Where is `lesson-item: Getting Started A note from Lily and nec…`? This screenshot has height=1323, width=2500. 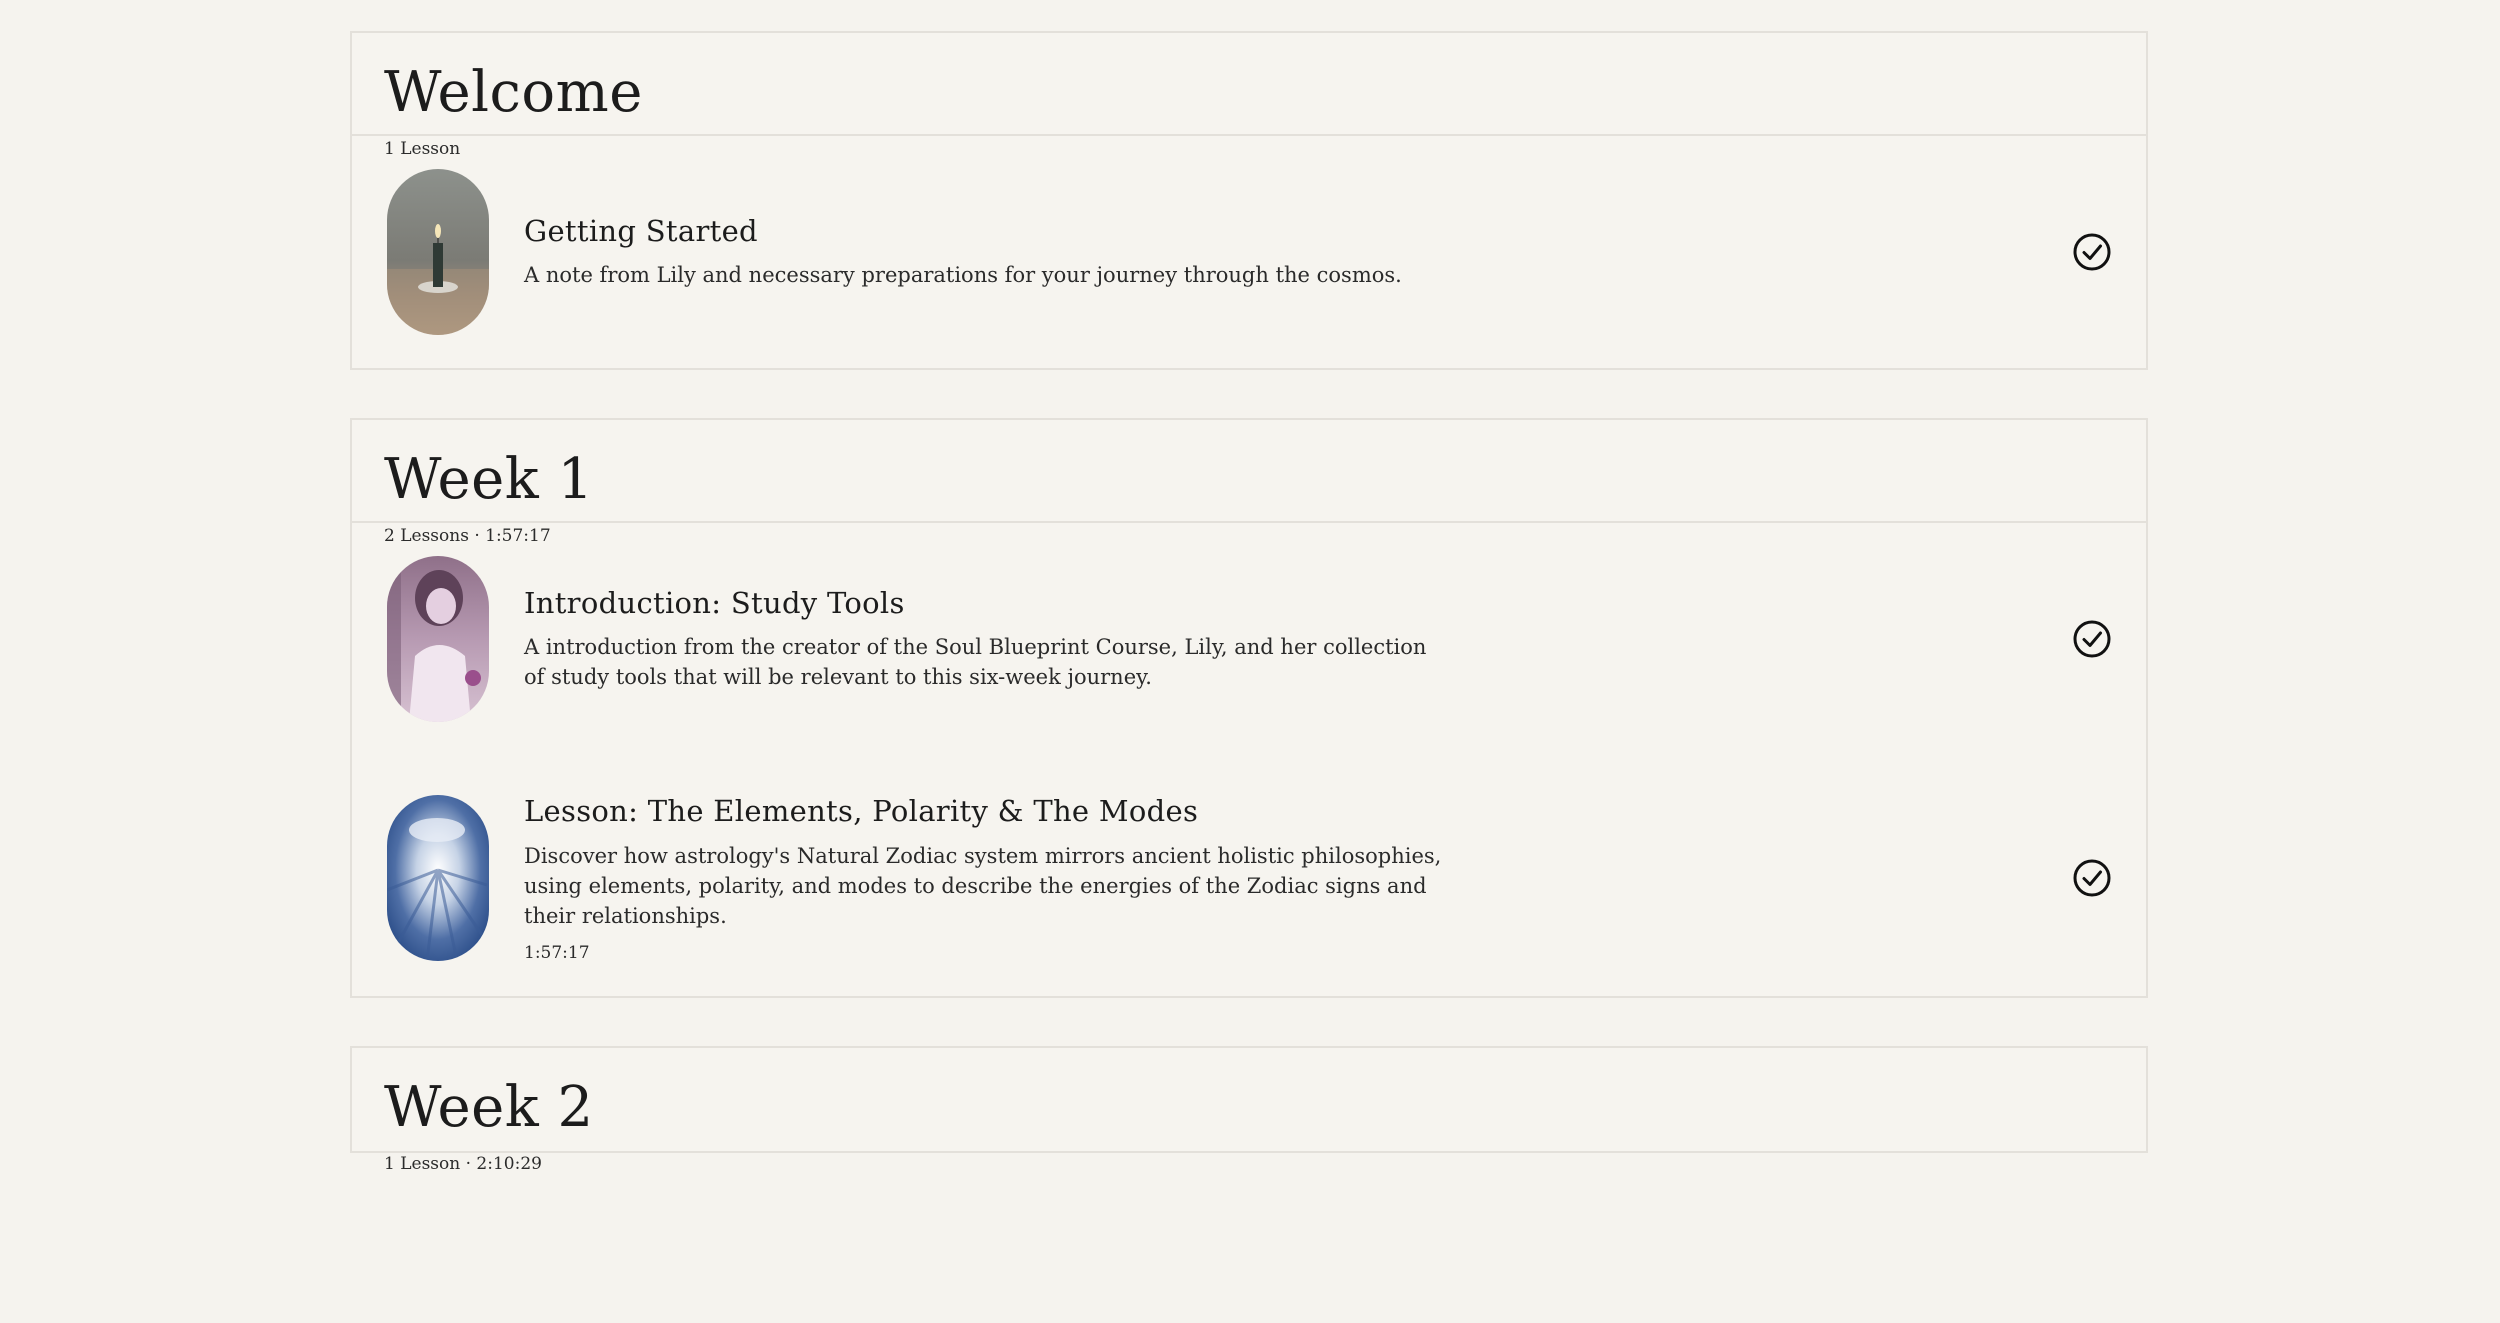
lesson-item: Getting Started A note from Lily and nec… is located at coordinates (1249, 252).